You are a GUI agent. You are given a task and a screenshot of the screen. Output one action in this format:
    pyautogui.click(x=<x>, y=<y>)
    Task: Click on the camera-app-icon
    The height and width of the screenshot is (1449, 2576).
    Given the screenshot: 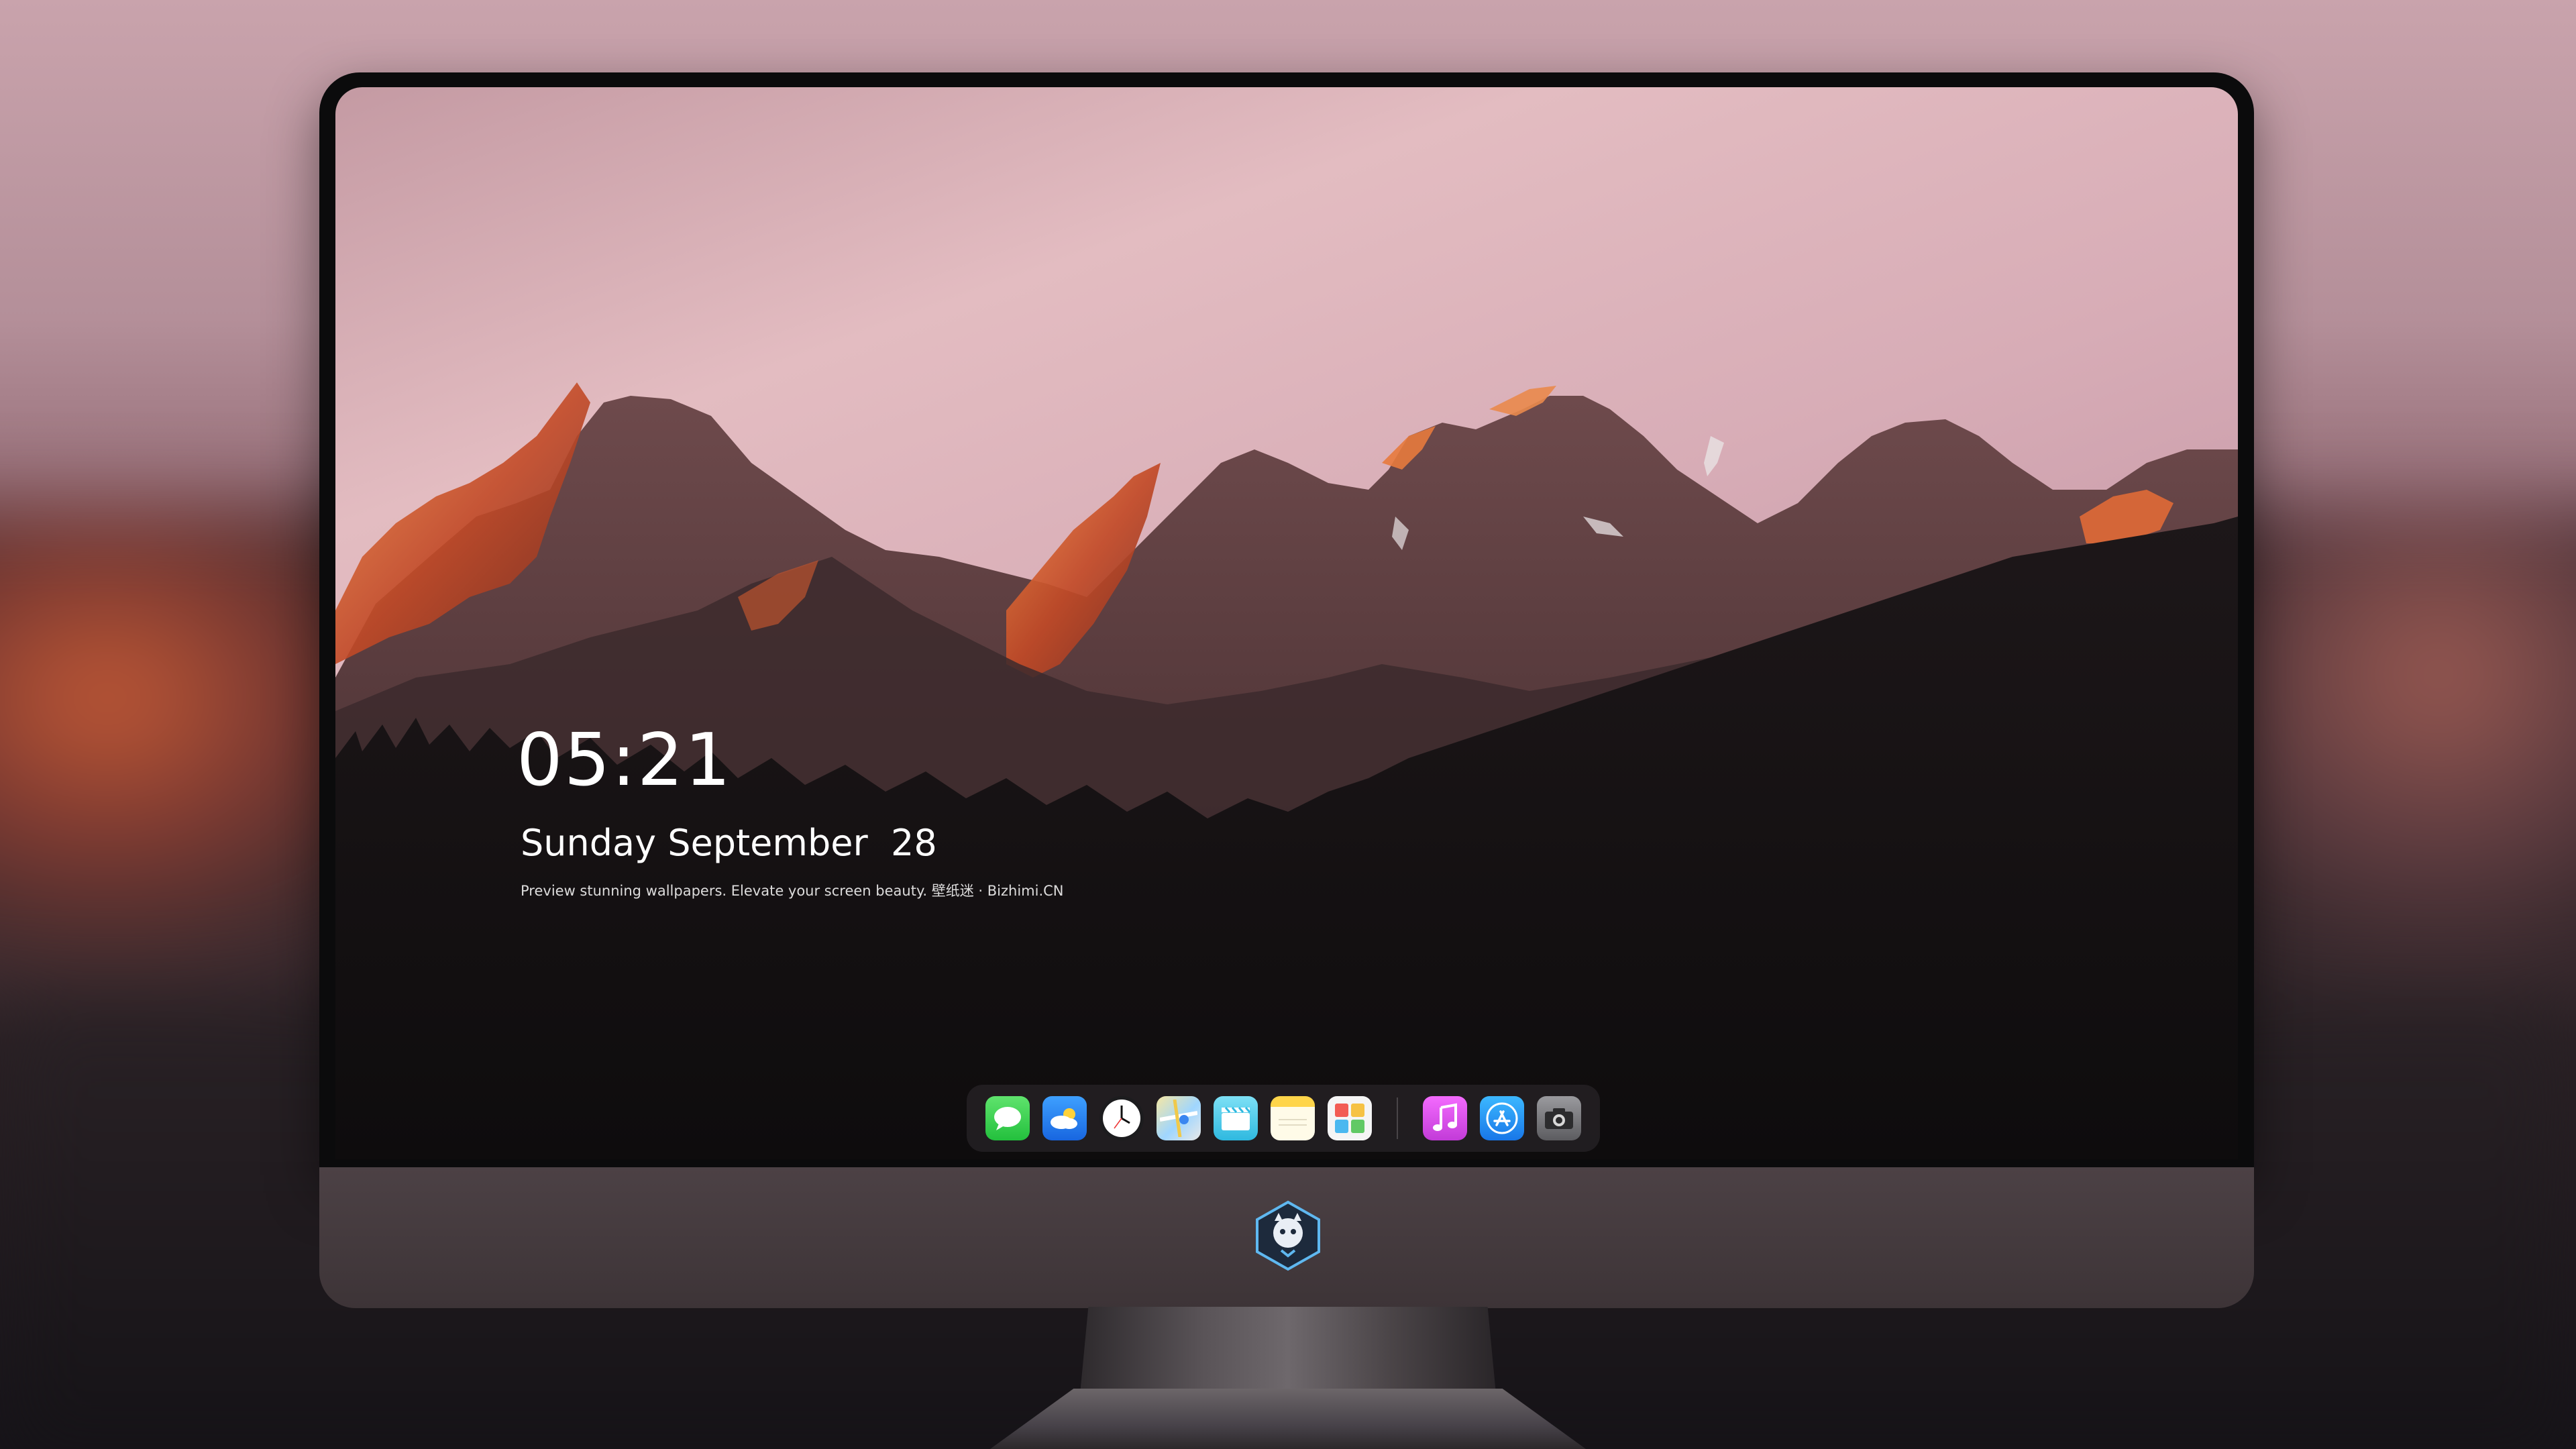 What is the action you would take?
    pyautogui.click(x=1559, y=1118)
    